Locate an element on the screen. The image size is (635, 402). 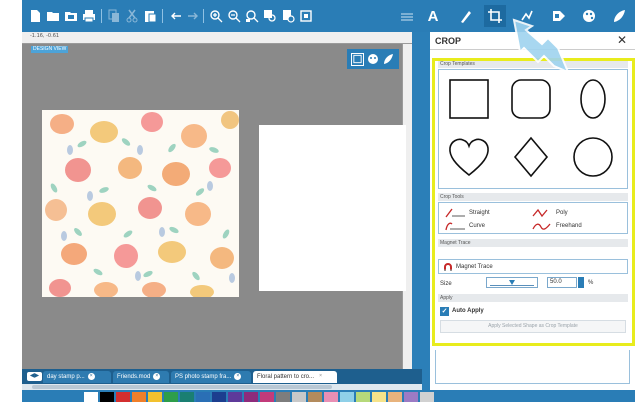
copy-icon is located at coordinates (113, 15).